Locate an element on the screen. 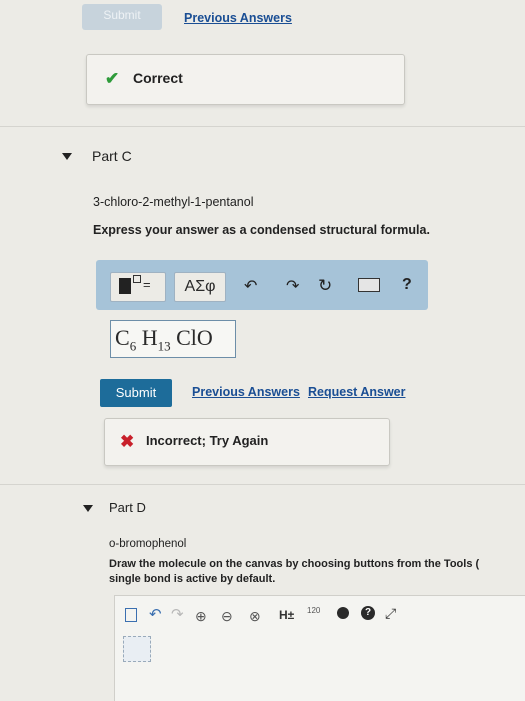  drawing-canvas: ↶ ↷ ⊕ ⊖ ⊗ H± 120 ? ⤢ is located at coordinates (319, 648).